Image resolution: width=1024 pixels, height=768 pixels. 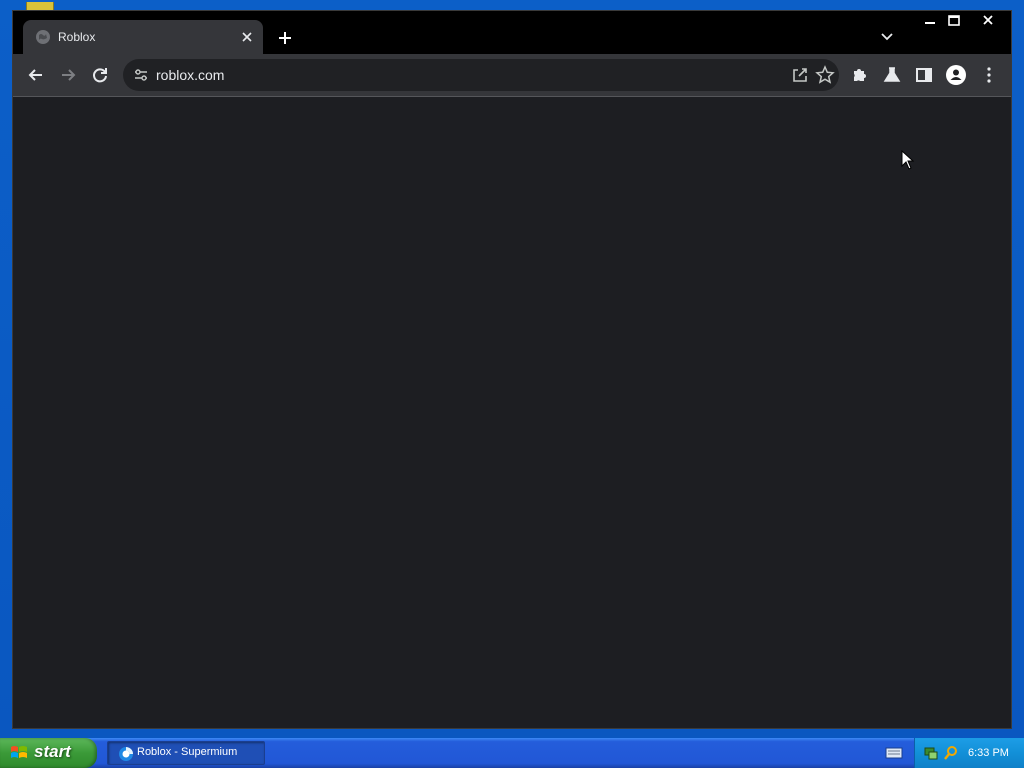 I want to click on chevron-down-icon, so click(x=887, y=36).